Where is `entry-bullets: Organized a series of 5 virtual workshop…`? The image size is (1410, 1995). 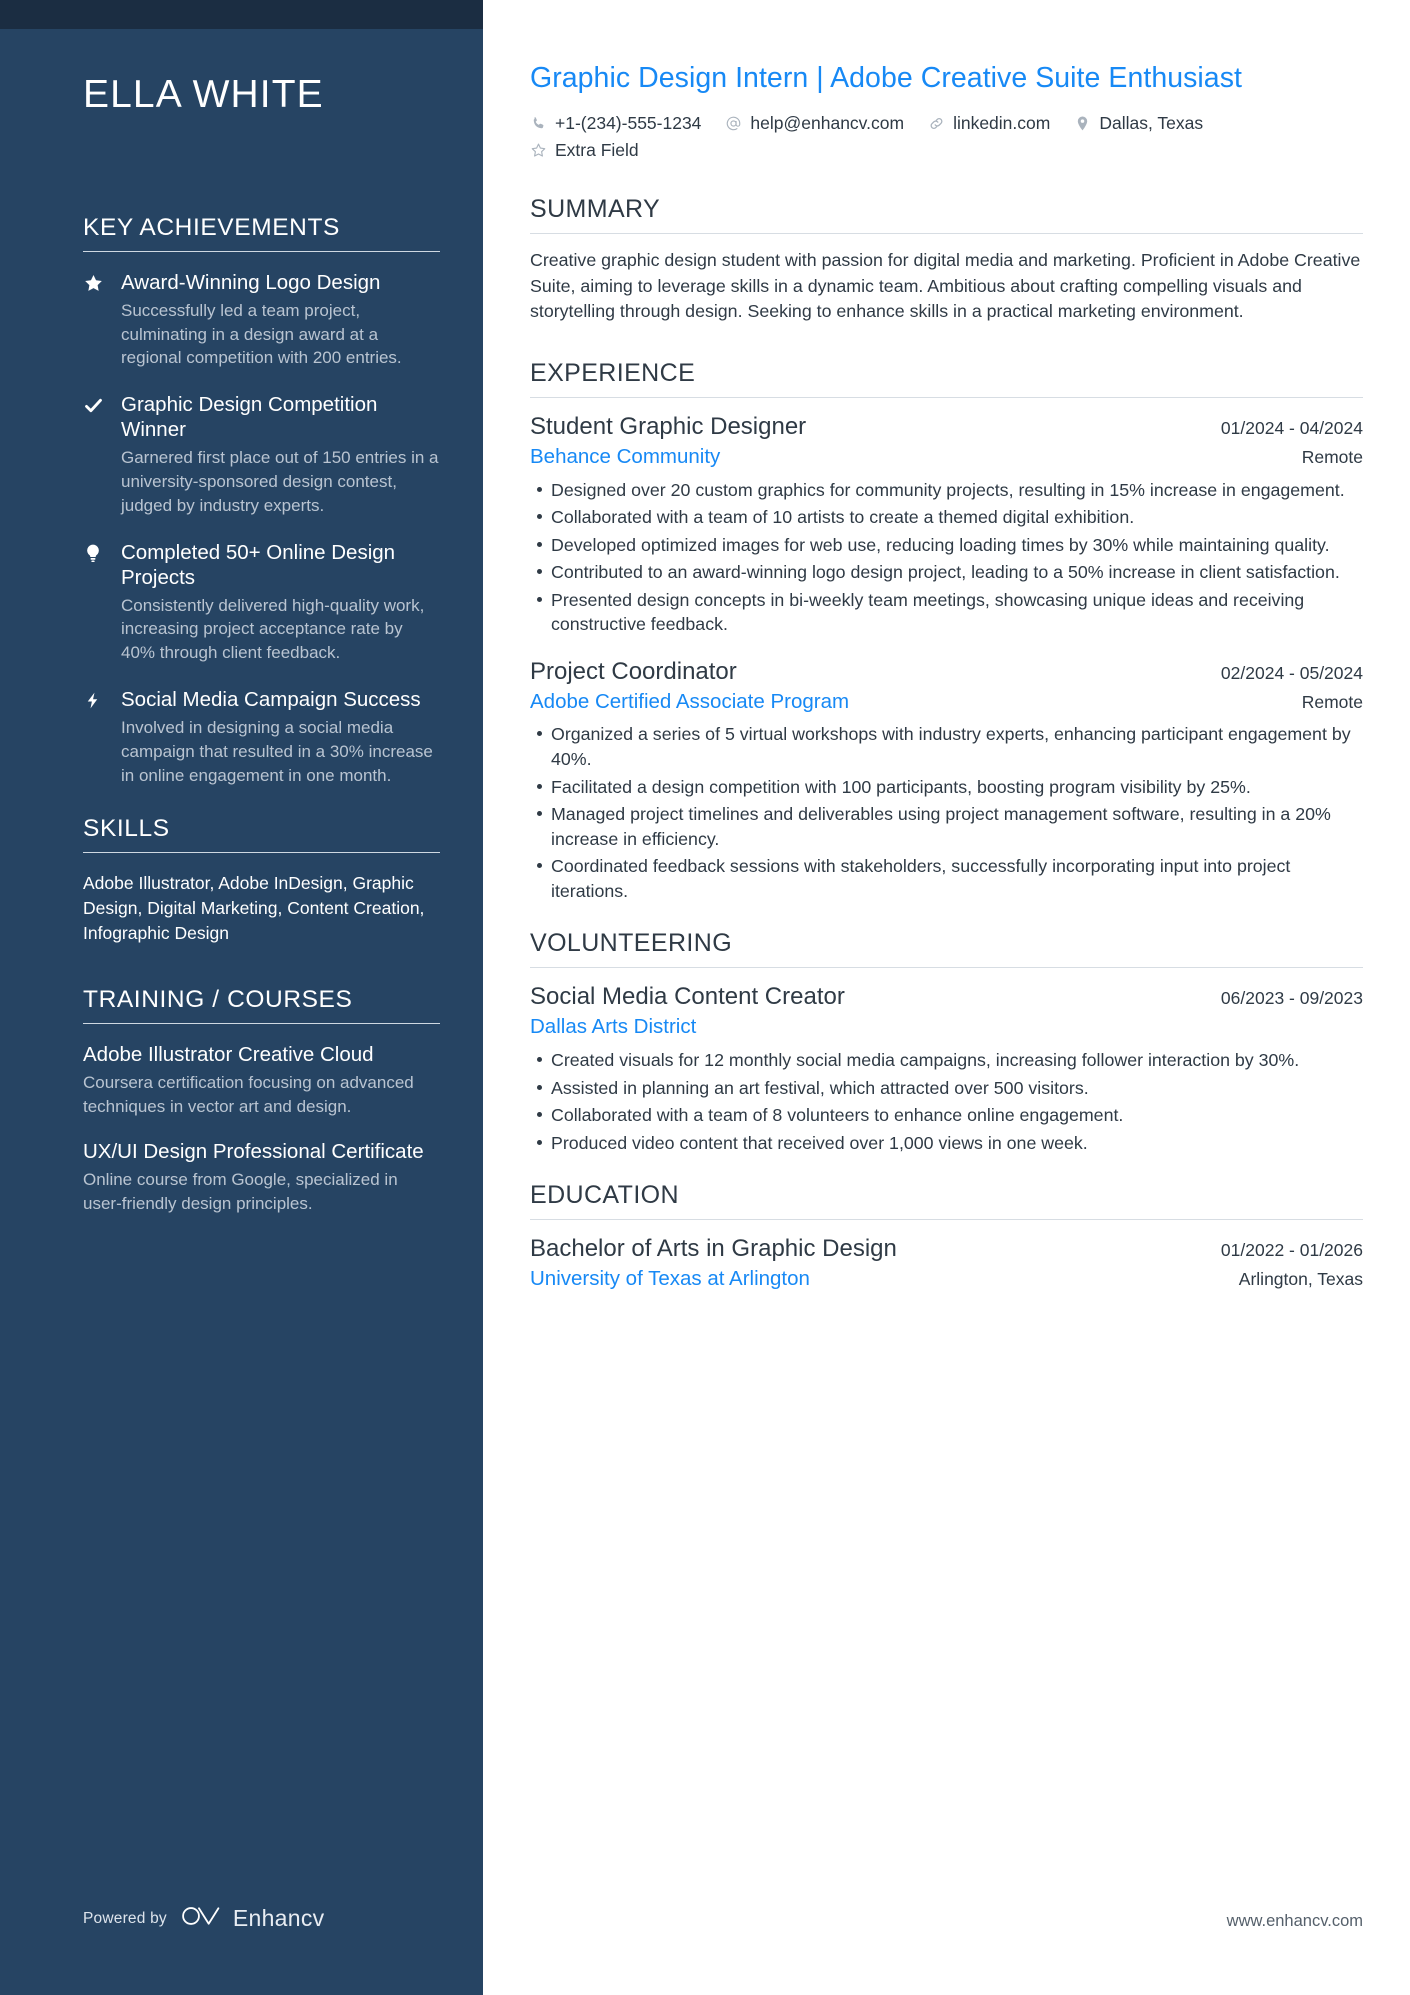
entry-bullets: Organized a series of 5 virtual workshop… is located at coordinates (946, 812).